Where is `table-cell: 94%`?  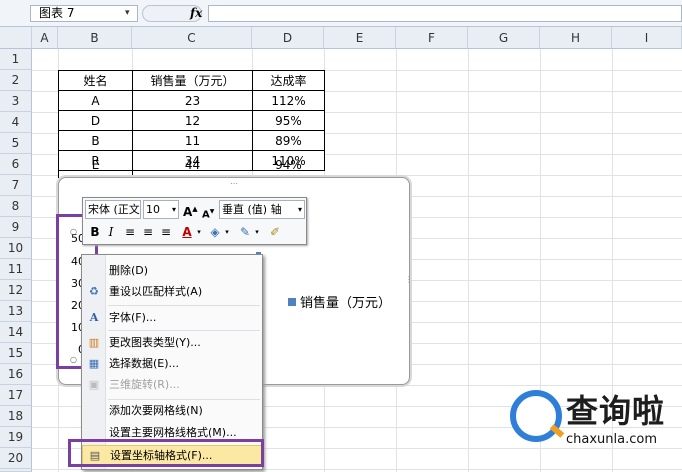 table-cell: 94% is located at coordinates (288, 165).